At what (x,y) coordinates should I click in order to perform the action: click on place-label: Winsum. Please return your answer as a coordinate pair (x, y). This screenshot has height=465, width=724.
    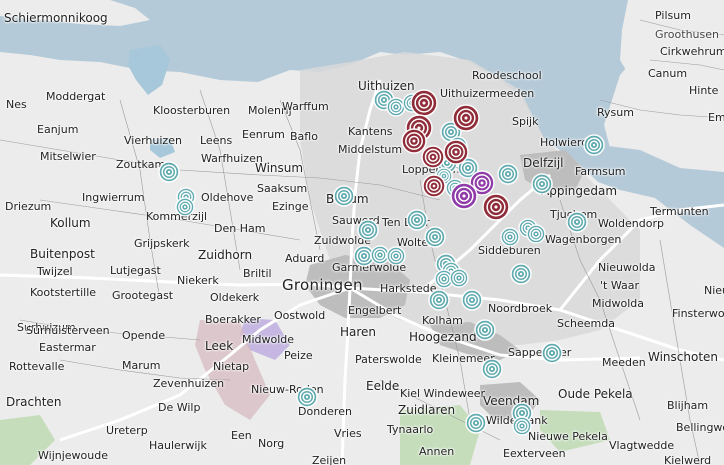
    Looking at the image, I should click on (279, 168).